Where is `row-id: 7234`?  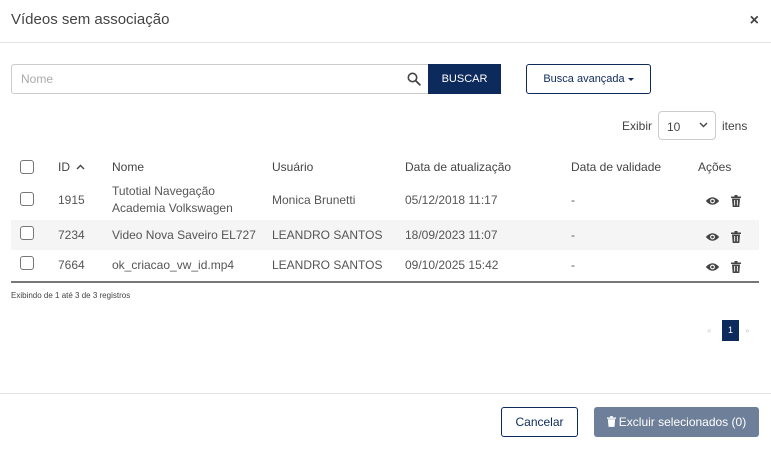
row-id: 7234 is located at coordinates (71, 235).